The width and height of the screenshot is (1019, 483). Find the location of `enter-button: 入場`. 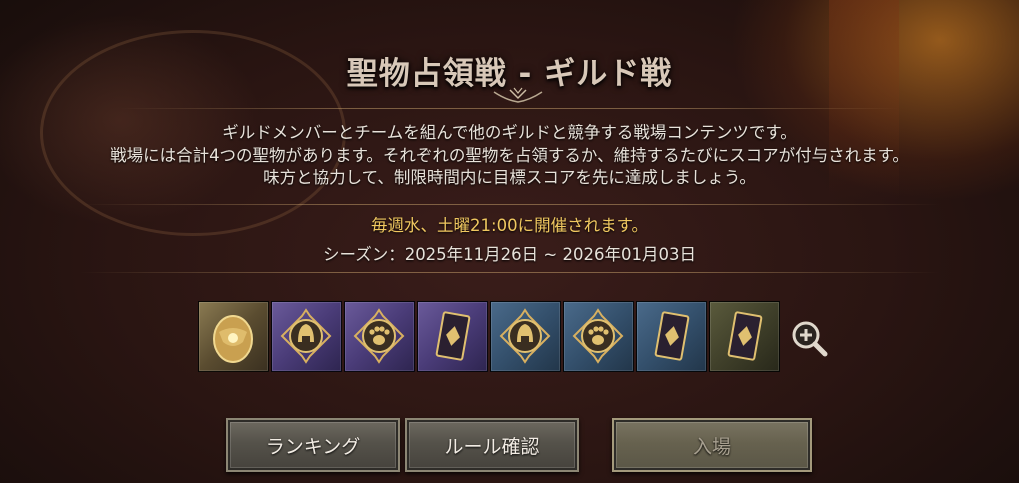

enter-button: 入場 is located at coordinates (712, 445).